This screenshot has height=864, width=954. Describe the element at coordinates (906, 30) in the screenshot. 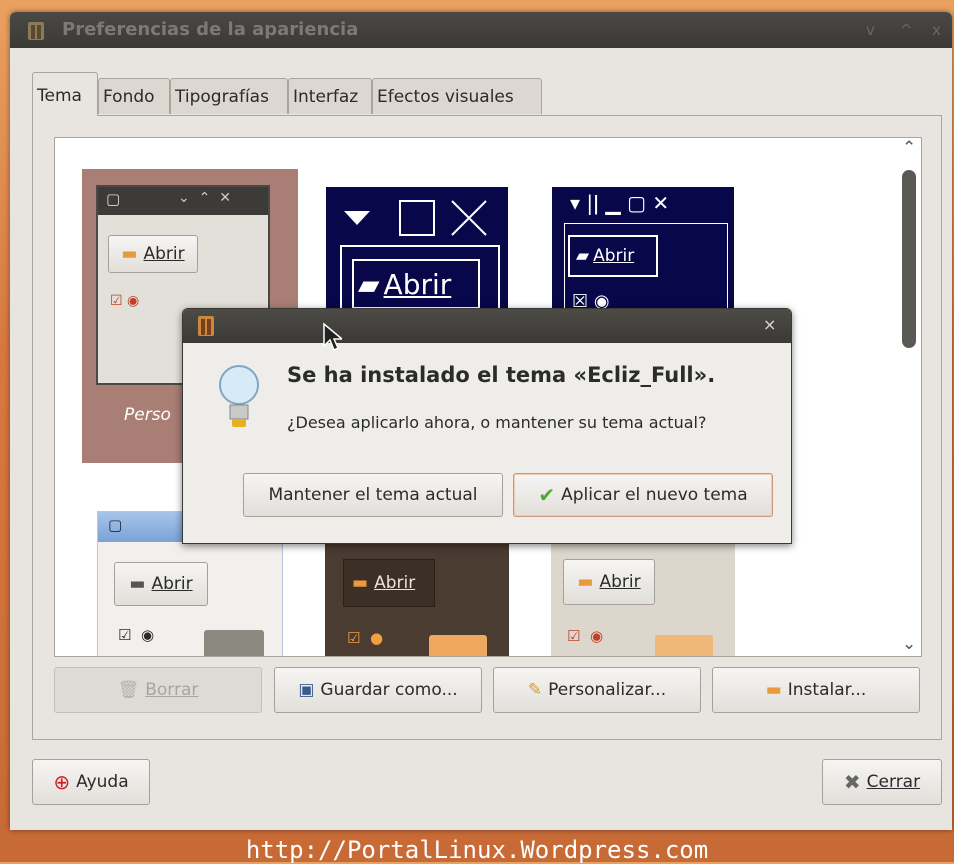

I see `maximize-button: ^` at that location.